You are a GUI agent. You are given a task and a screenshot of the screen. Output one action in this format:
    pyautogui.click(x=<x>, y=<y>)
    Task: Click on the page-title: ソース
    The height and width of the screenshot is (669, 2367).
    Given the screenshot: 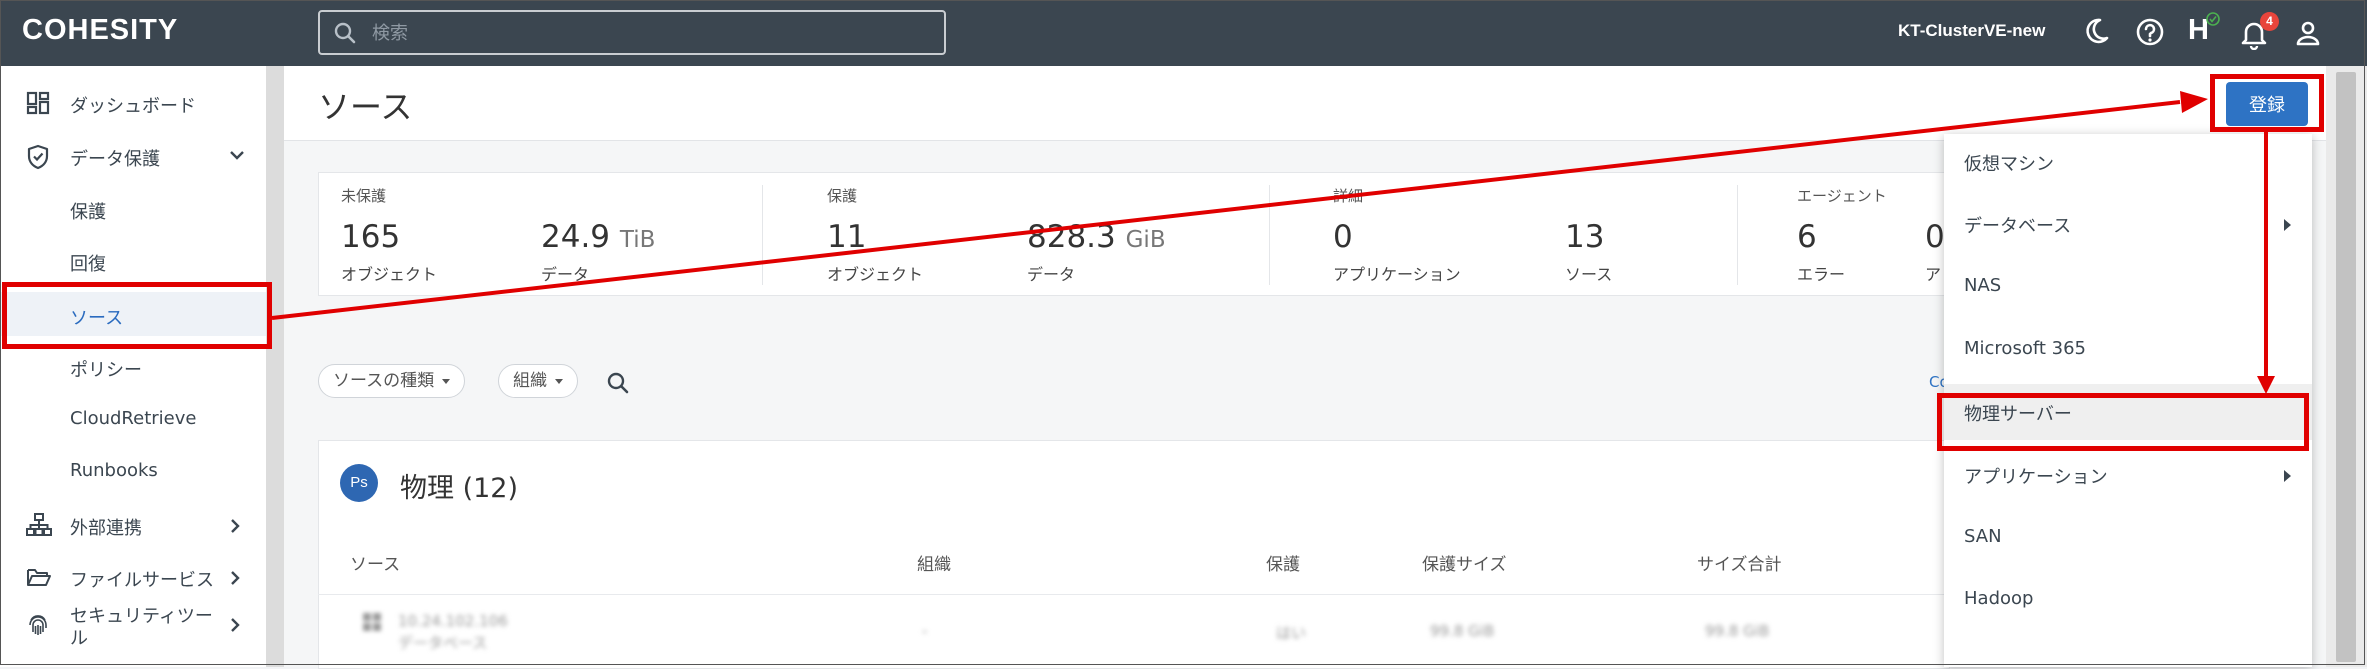 What is the action you would take?
    pyautogui.click(x=365, y=107)
    